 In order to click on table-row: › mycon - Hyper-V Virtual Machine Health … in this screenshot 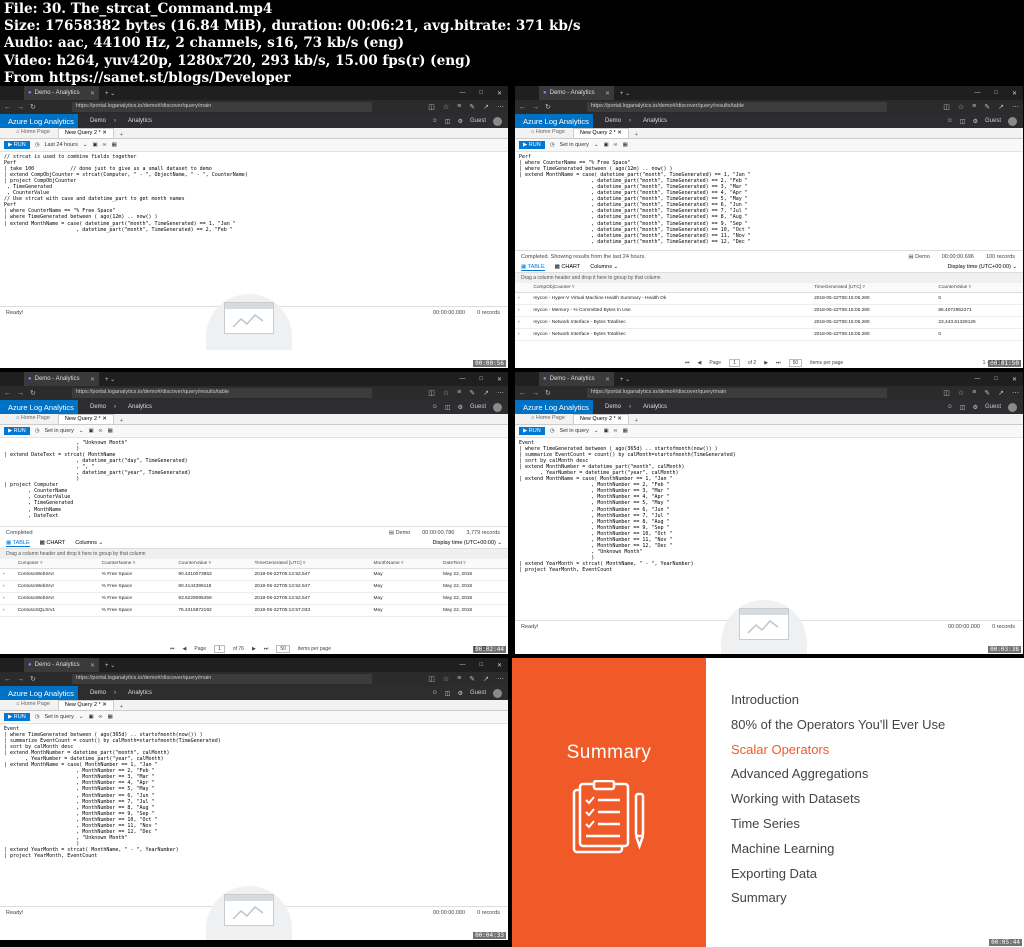, I will do `click(769, 298)`.